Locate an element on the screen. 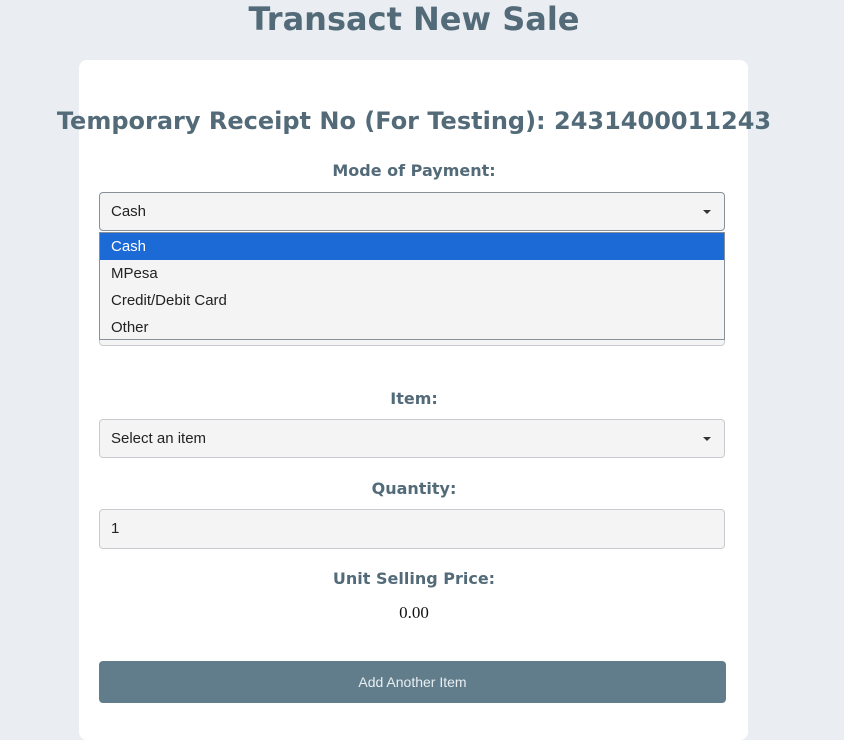  item-select: Select an item is located at coordinates (412, 438).